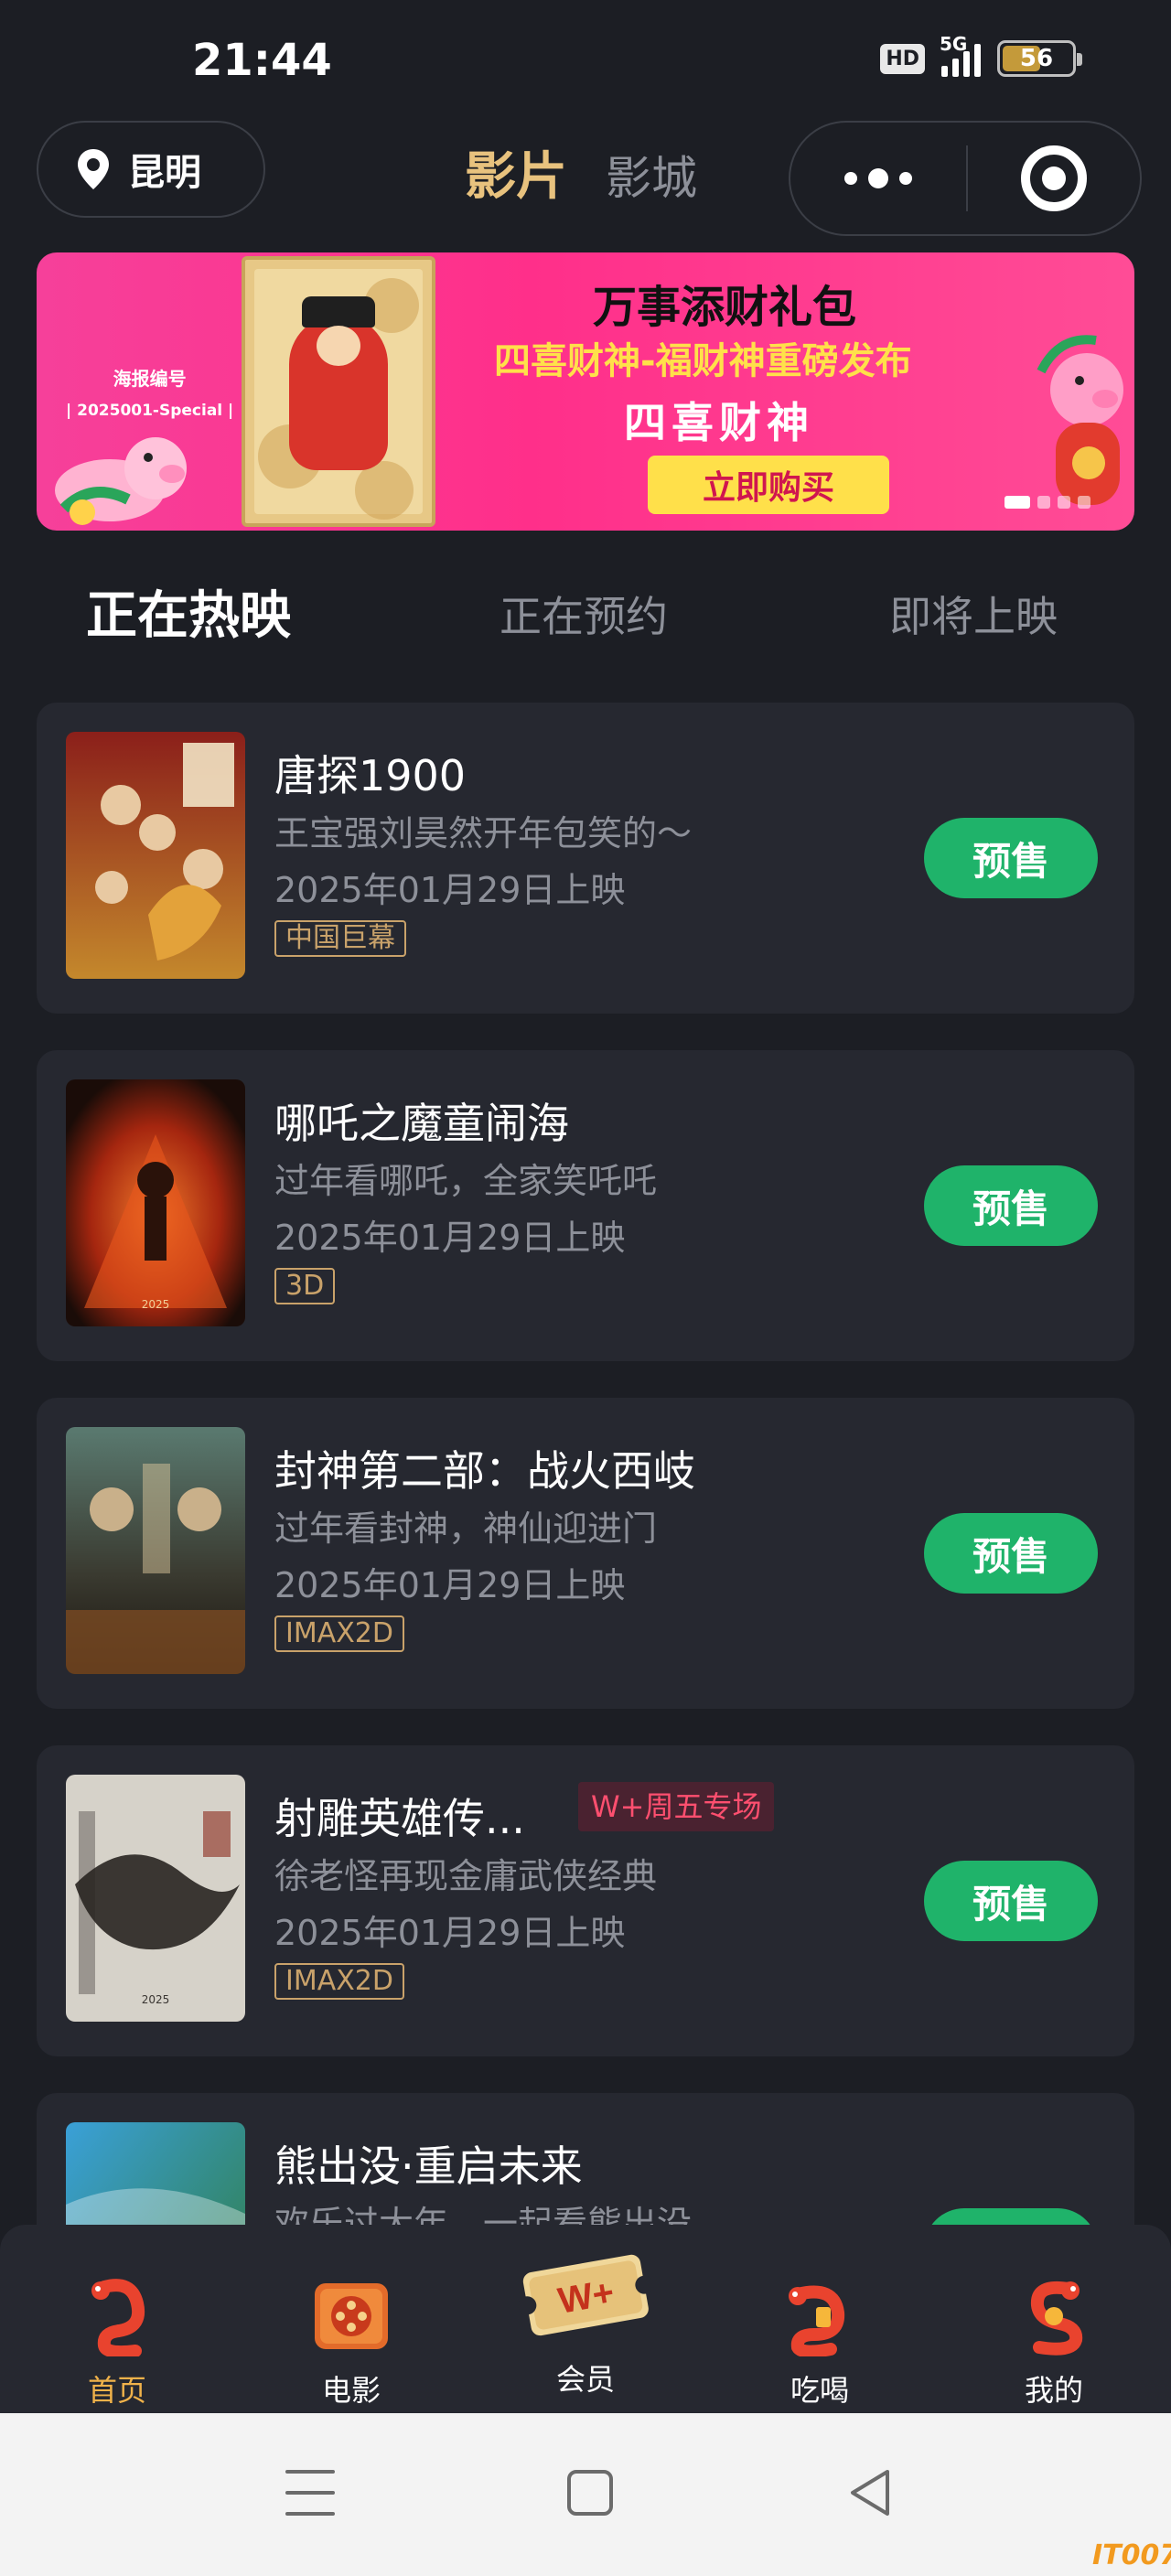 This screenshot has width=1171, height=2576. What do you see at coordinates (428, 2166) in the screenshot?
I see `movie-title: 熊出没·重启未来` at bounding box center [428, 2166].